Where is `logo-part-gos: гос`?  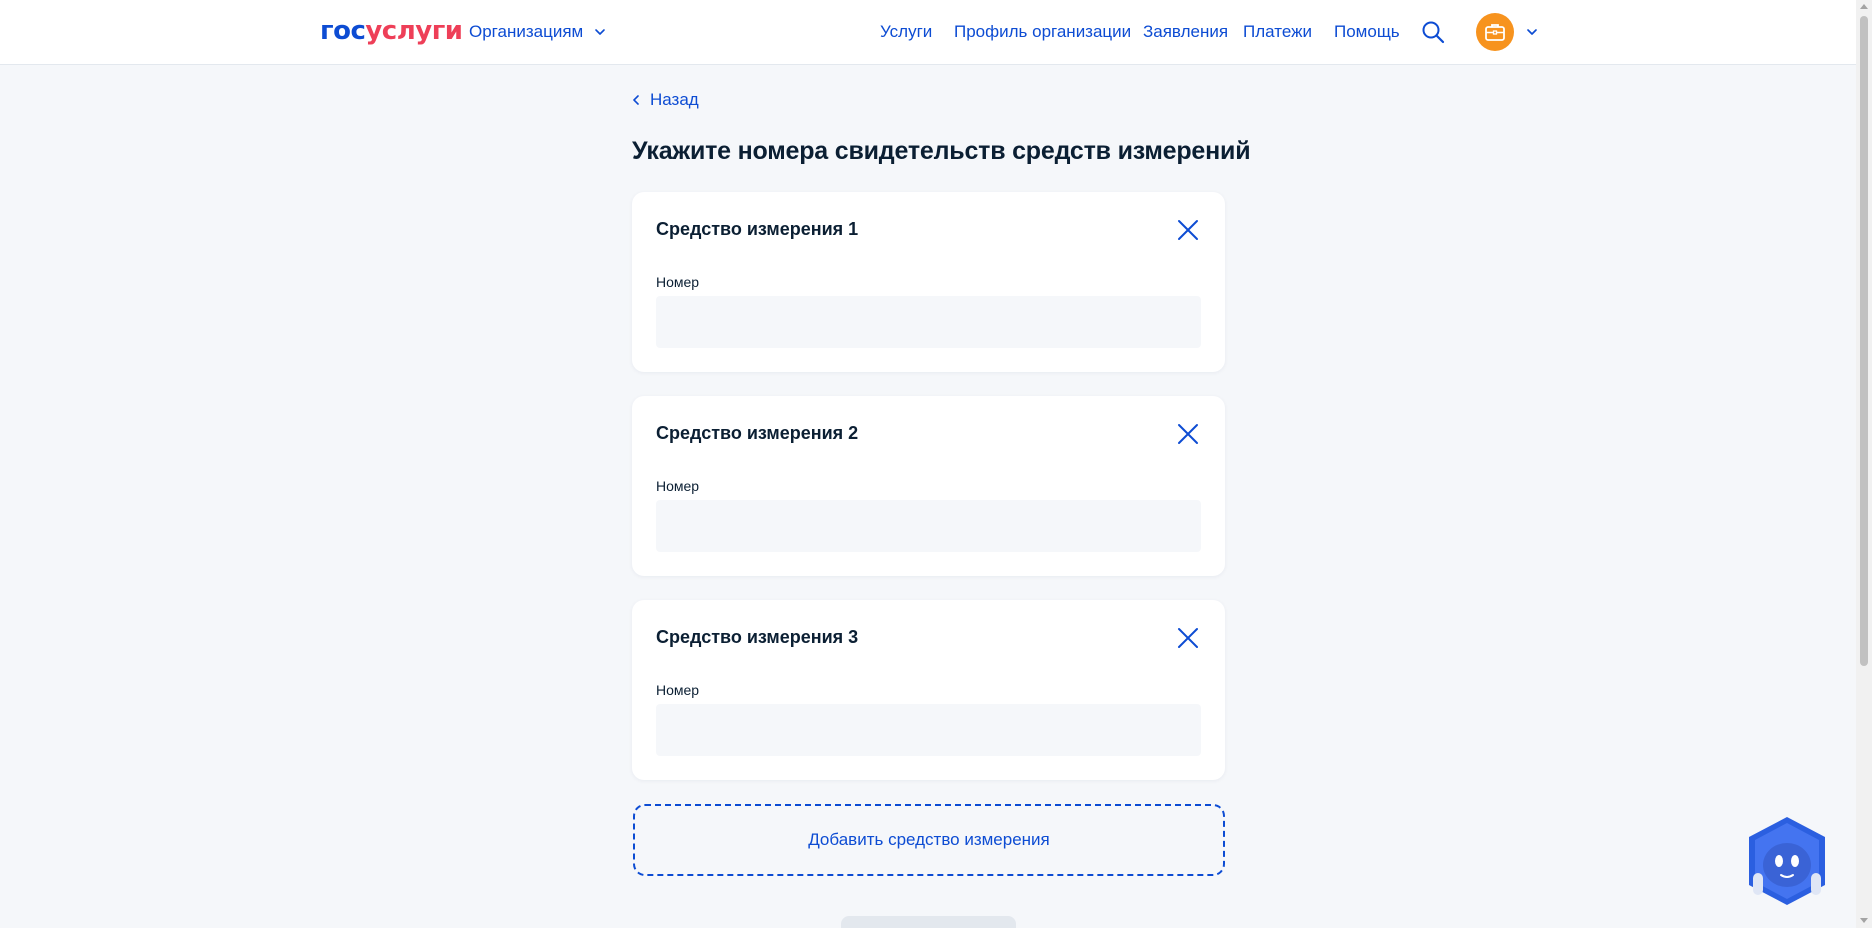 logo-part-gos: гос is located at coordinates (343, 31).